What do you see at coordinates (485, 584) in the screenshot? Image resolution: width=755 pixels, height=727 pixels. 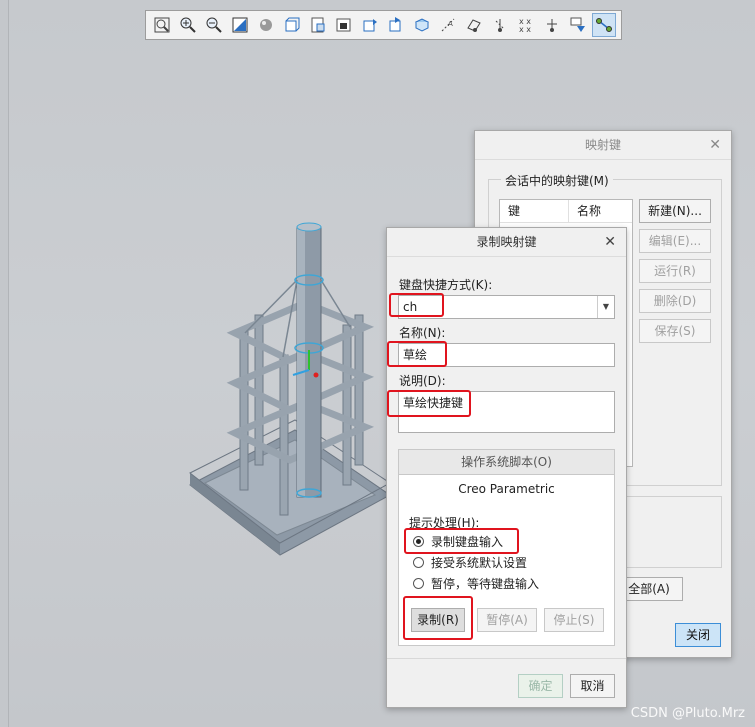 I see `pause-keyboard-label: 暂停，等待键盘输入` at bounding box center [485, 584].